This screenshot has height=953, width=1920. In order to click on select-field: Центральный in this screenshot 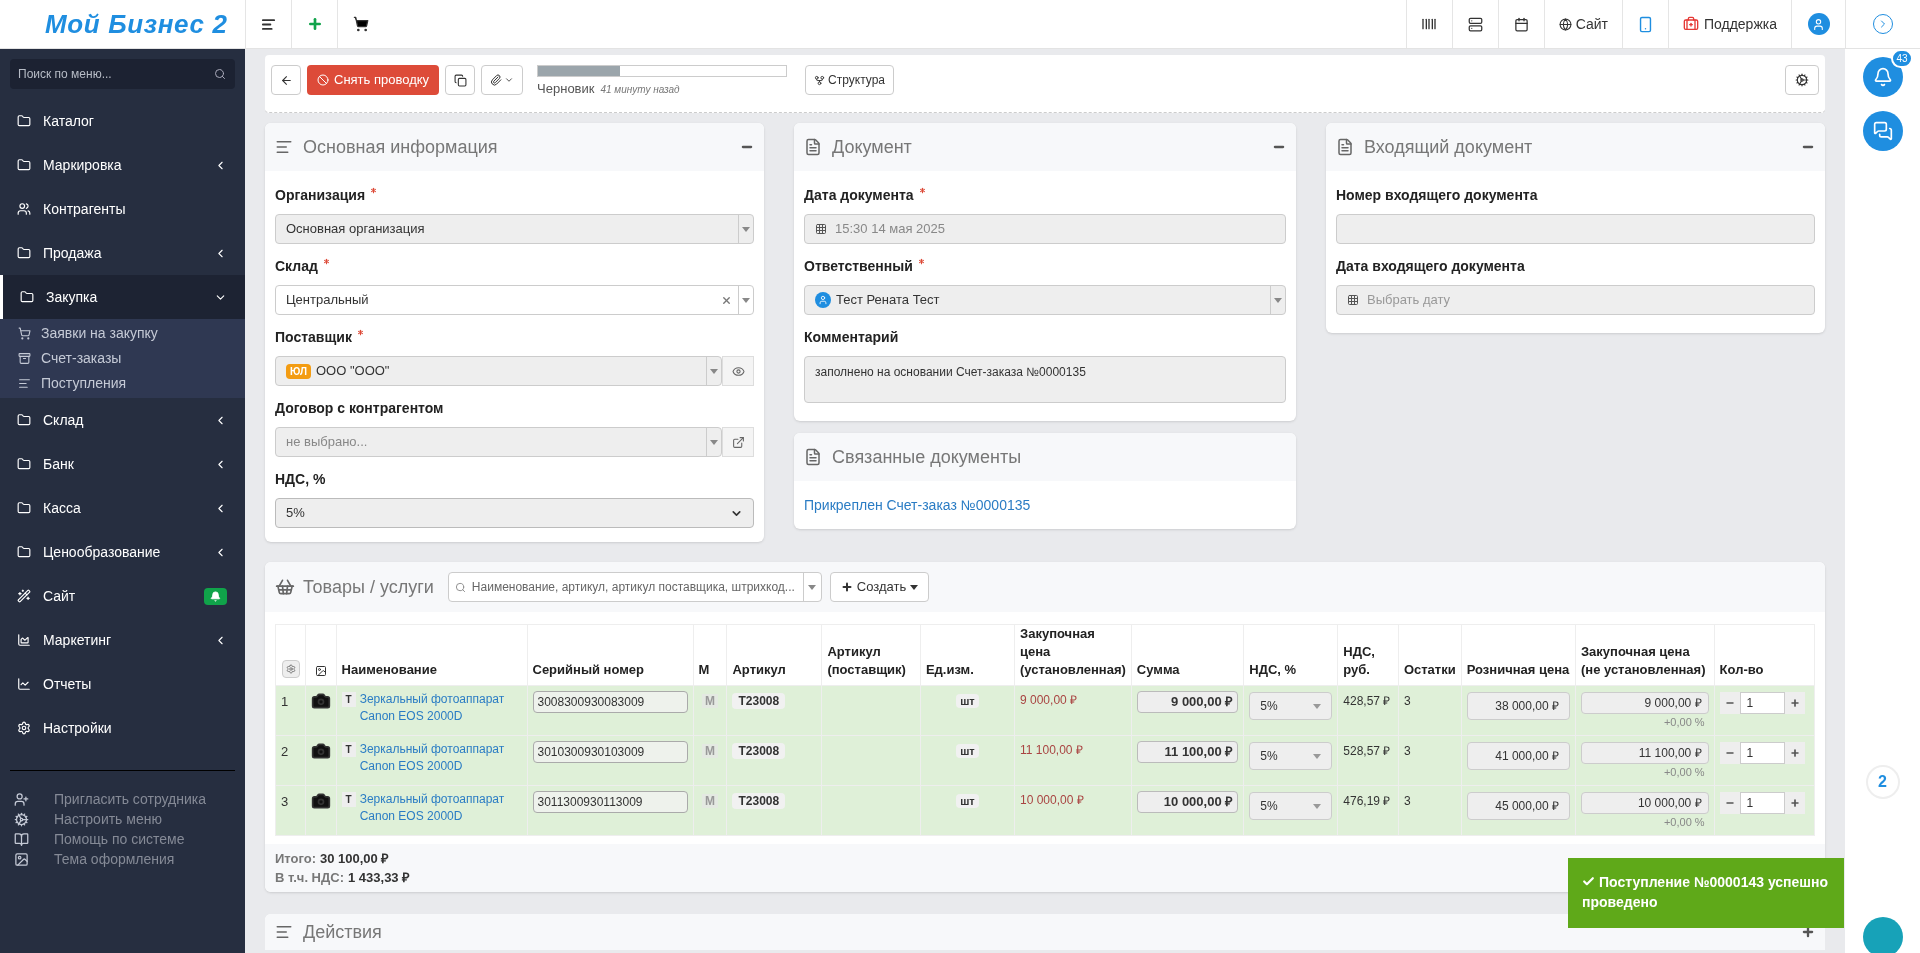, I will do `click(514, 300)`.